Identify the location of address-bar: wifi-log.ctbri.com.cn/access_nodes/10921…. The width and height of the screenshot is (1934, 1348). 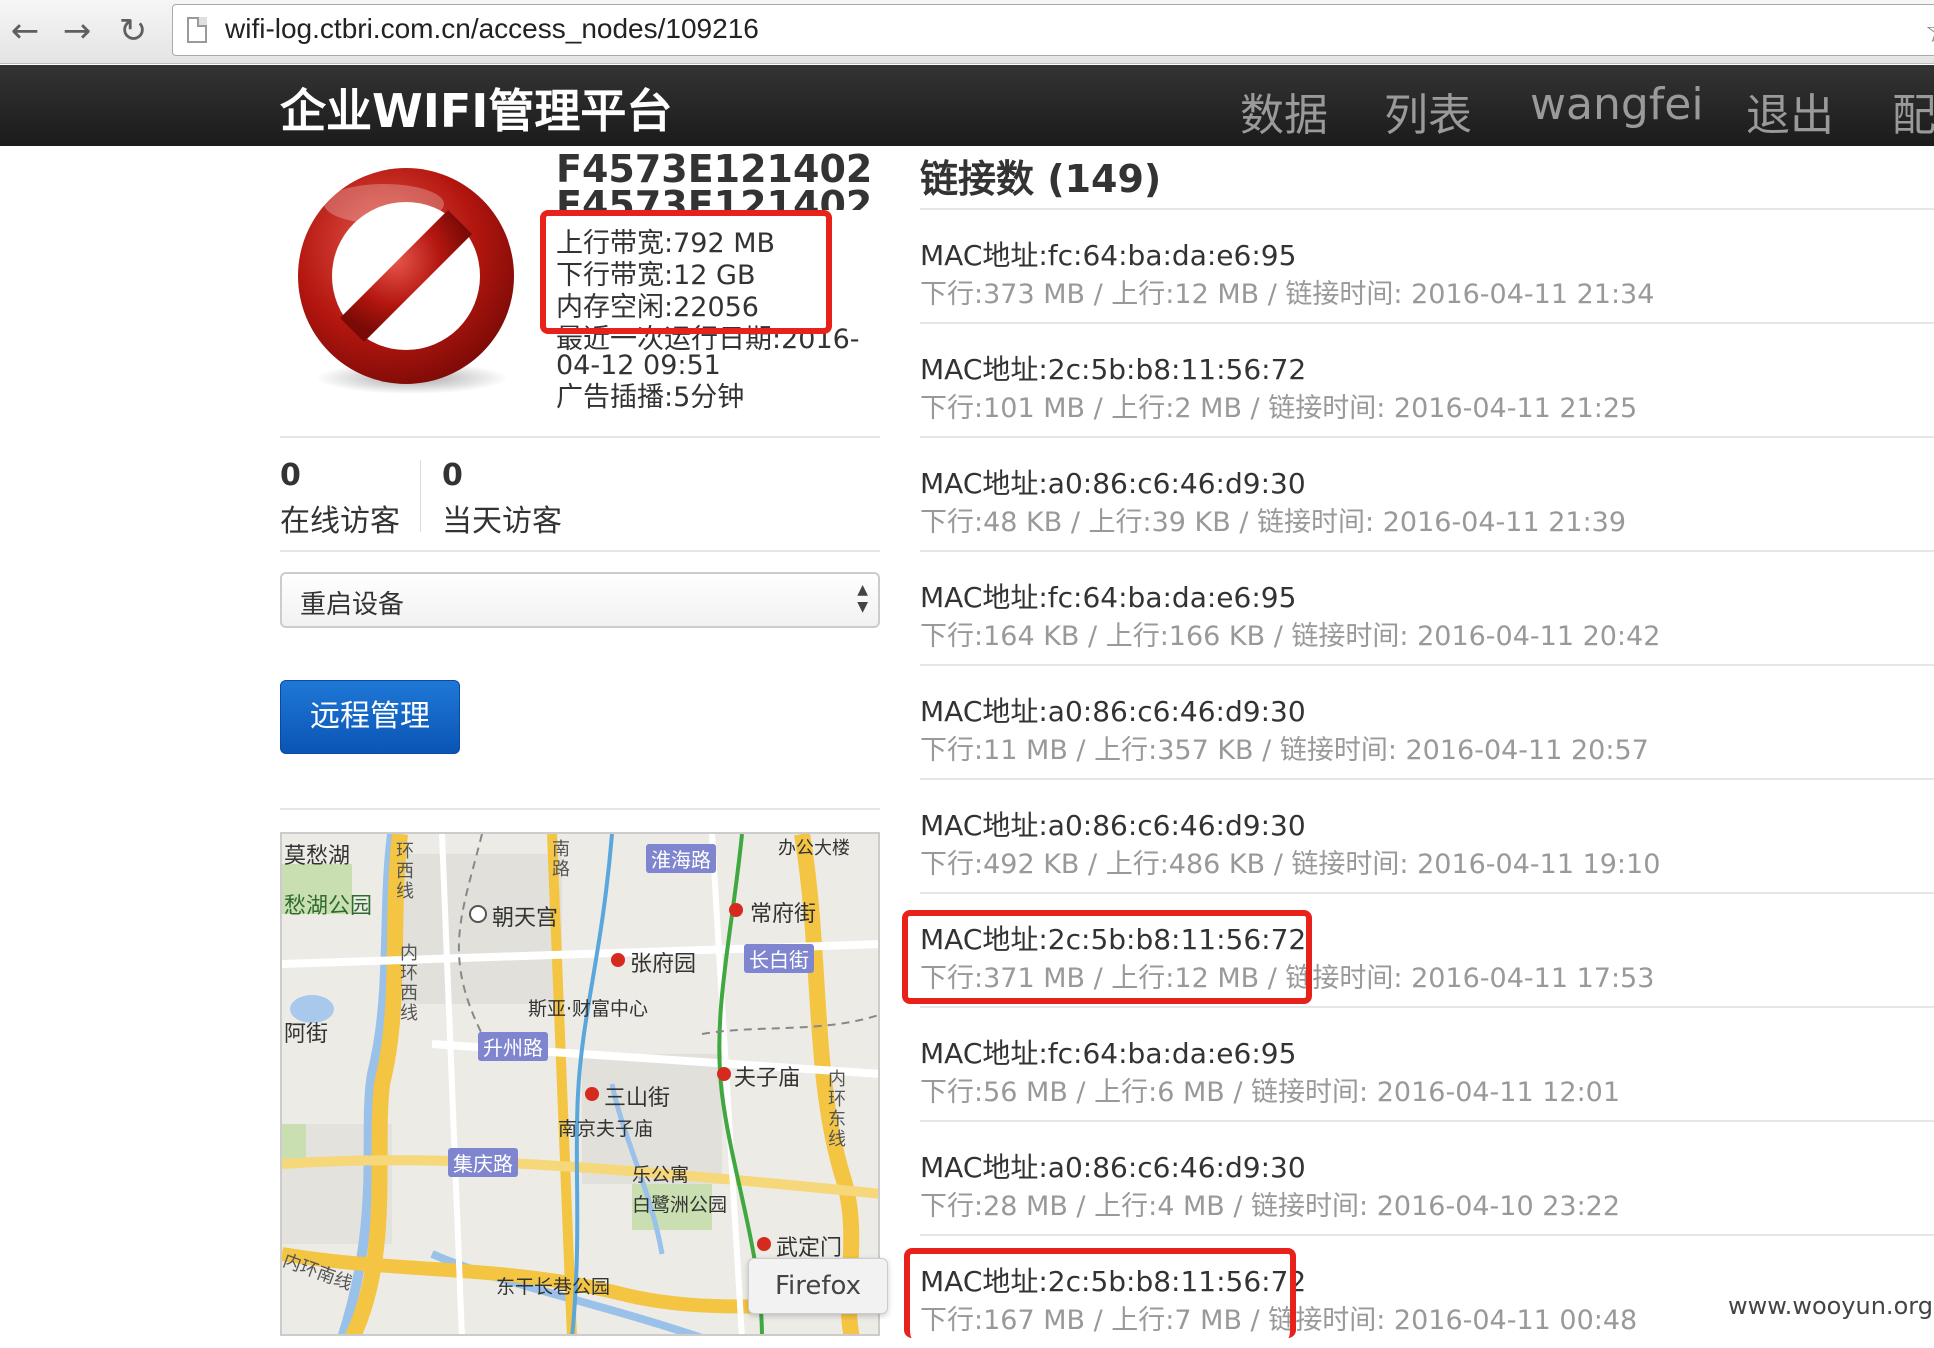
(1053, 30).